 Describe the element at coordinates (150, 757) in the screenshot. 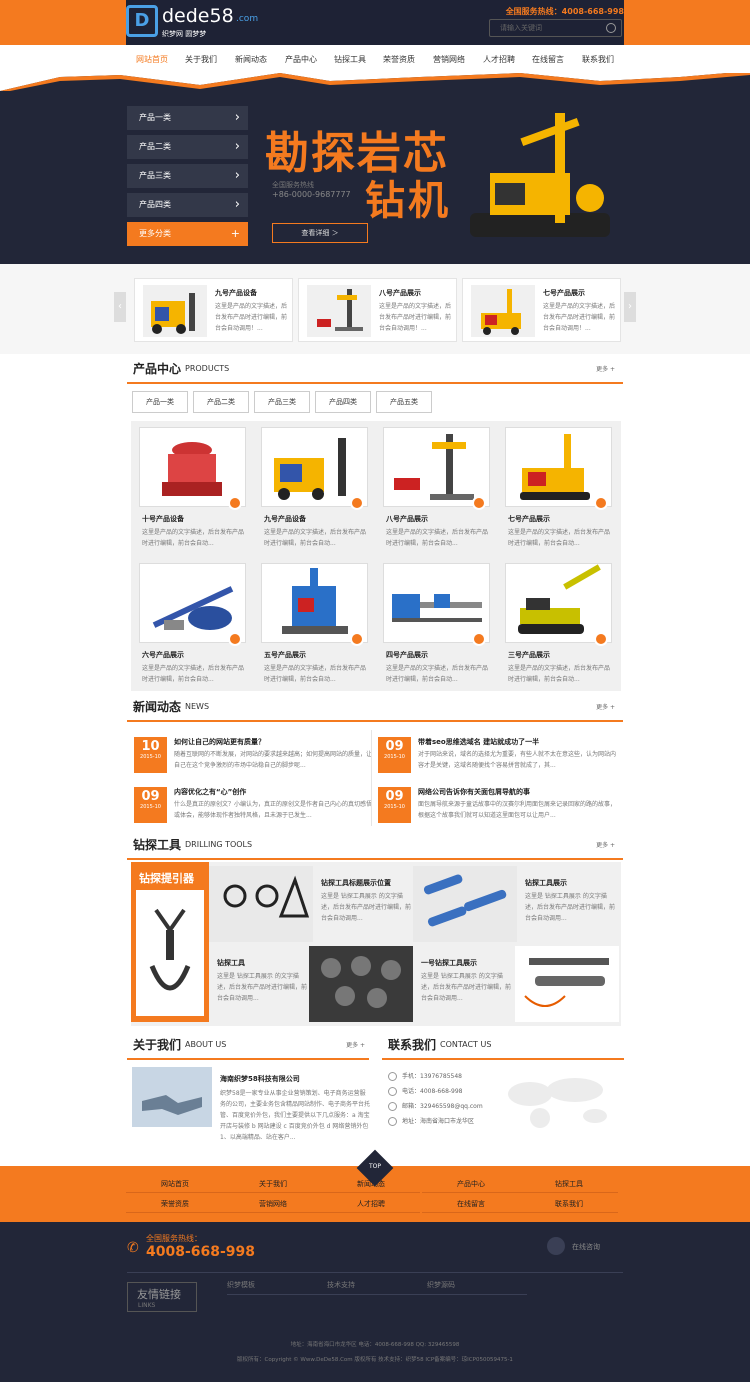

I see `news-month: 2015-10` at that location.